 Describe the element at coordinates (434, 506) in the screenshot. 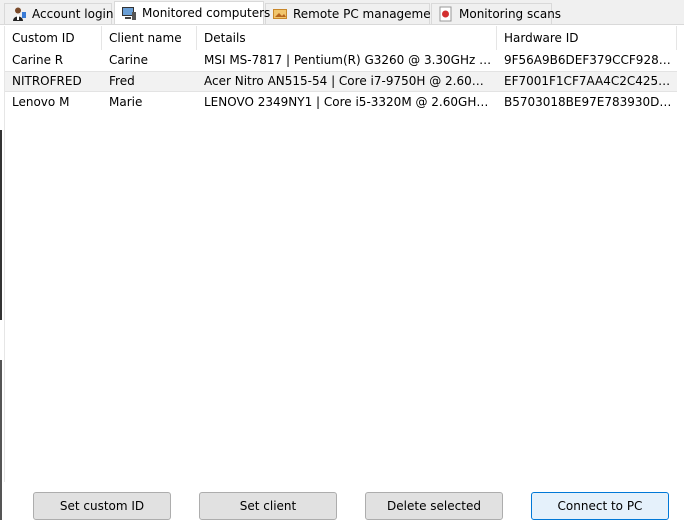

I see `delete-selected-button: Delete selected` at that location.